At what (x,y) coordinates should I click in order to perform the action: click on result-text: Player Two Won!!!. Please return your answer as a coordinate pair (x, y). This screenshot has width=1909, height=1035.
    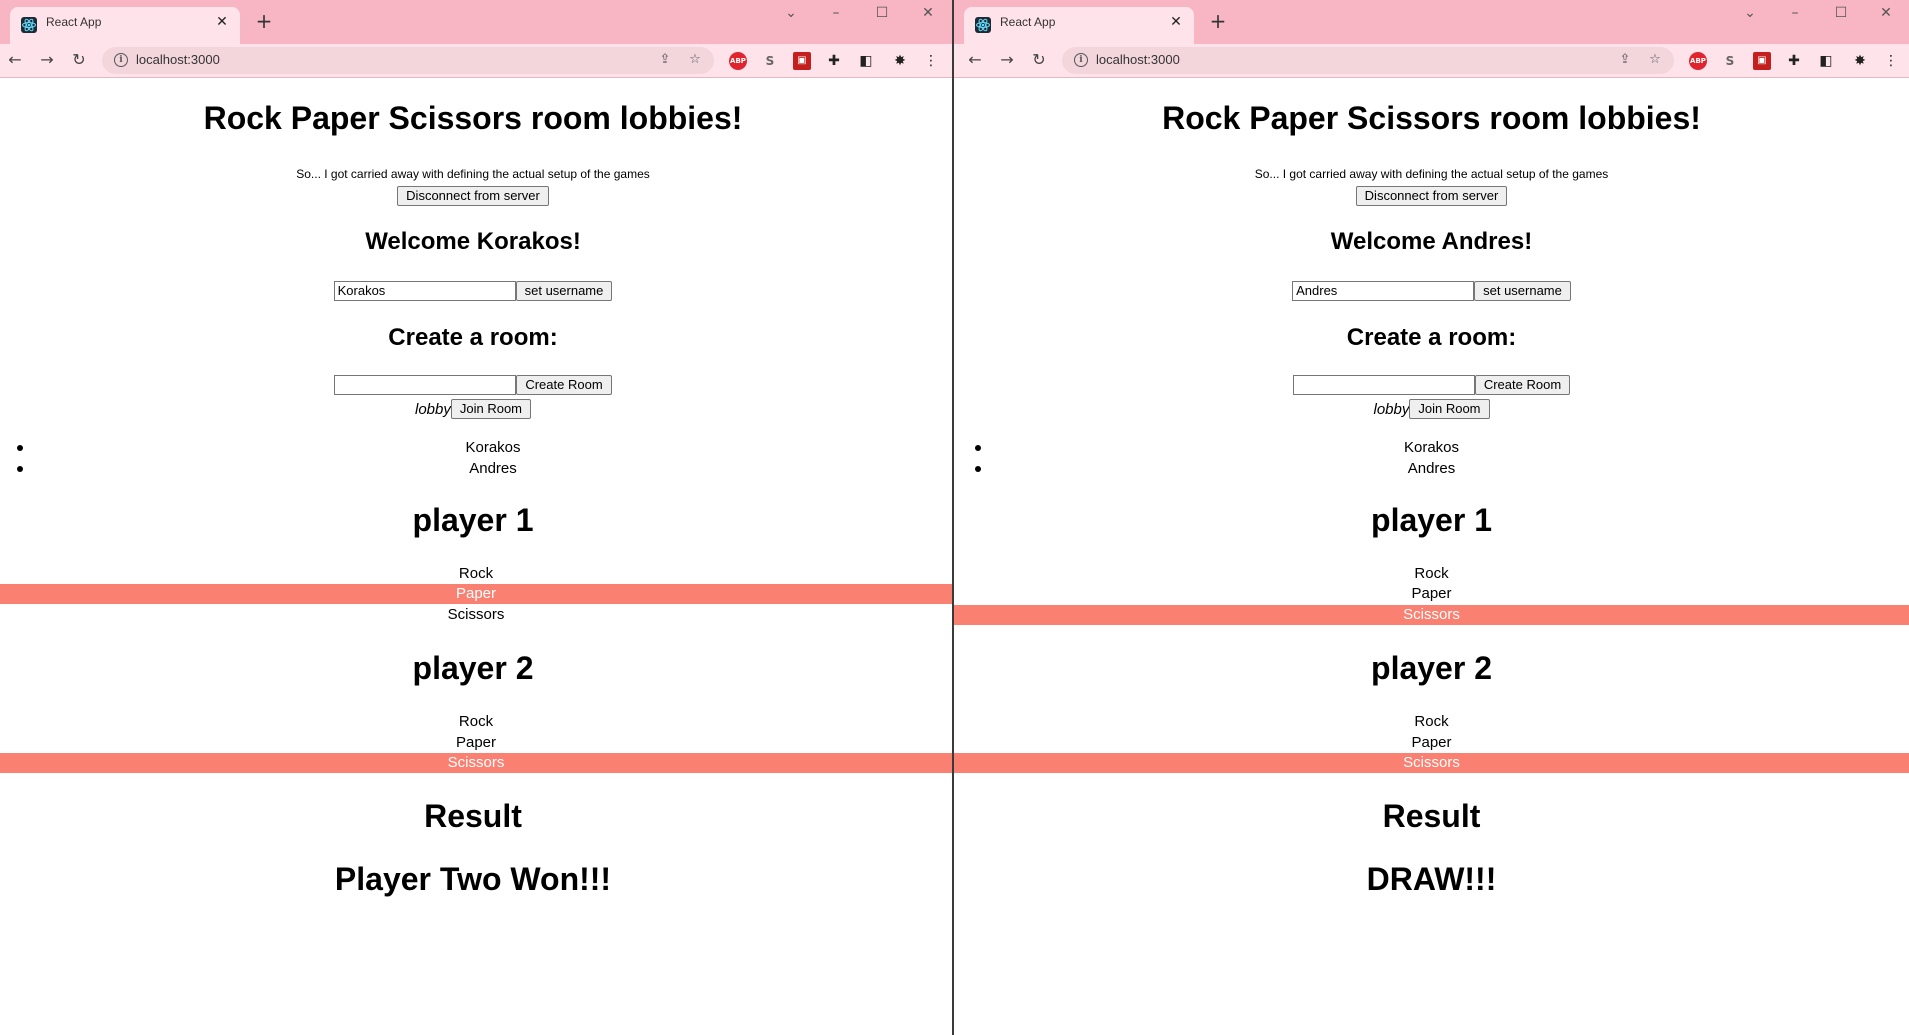
    Looking at the image, I should click on (473, 879).